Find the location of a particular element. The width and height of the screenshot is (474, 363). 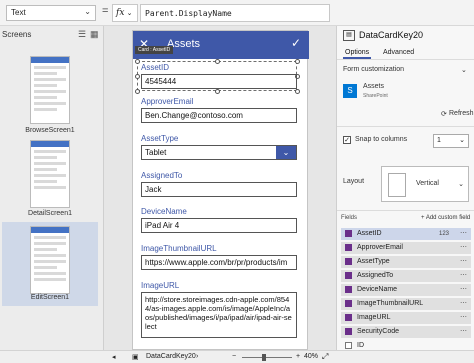

field-row-imageurl: ImageURL ⋯ is located at coordinates (406, 318).